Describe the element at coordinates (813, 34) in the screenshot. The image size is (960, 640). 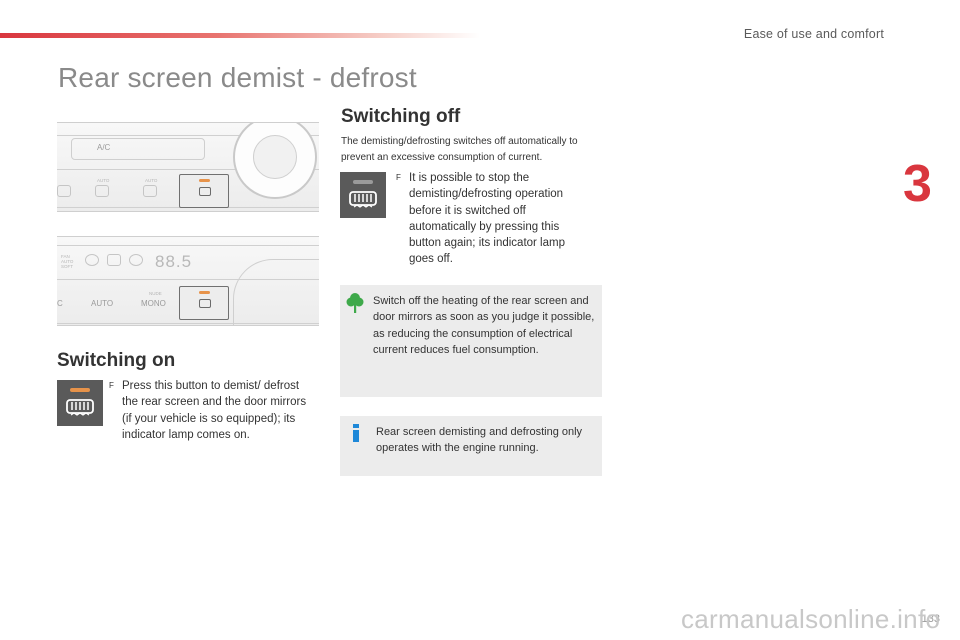
I see `section-title: Ease of use and comfort` at that location.